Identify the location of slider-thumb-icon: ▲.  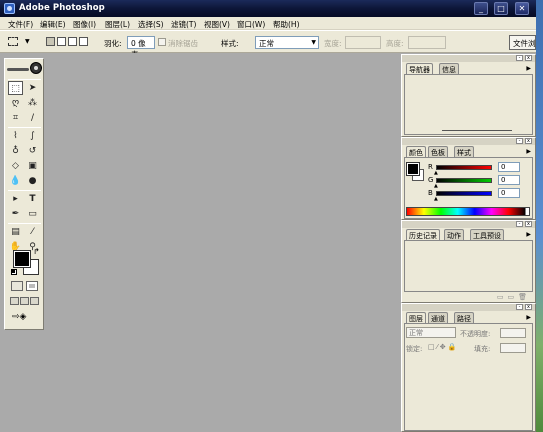
(436, 199).